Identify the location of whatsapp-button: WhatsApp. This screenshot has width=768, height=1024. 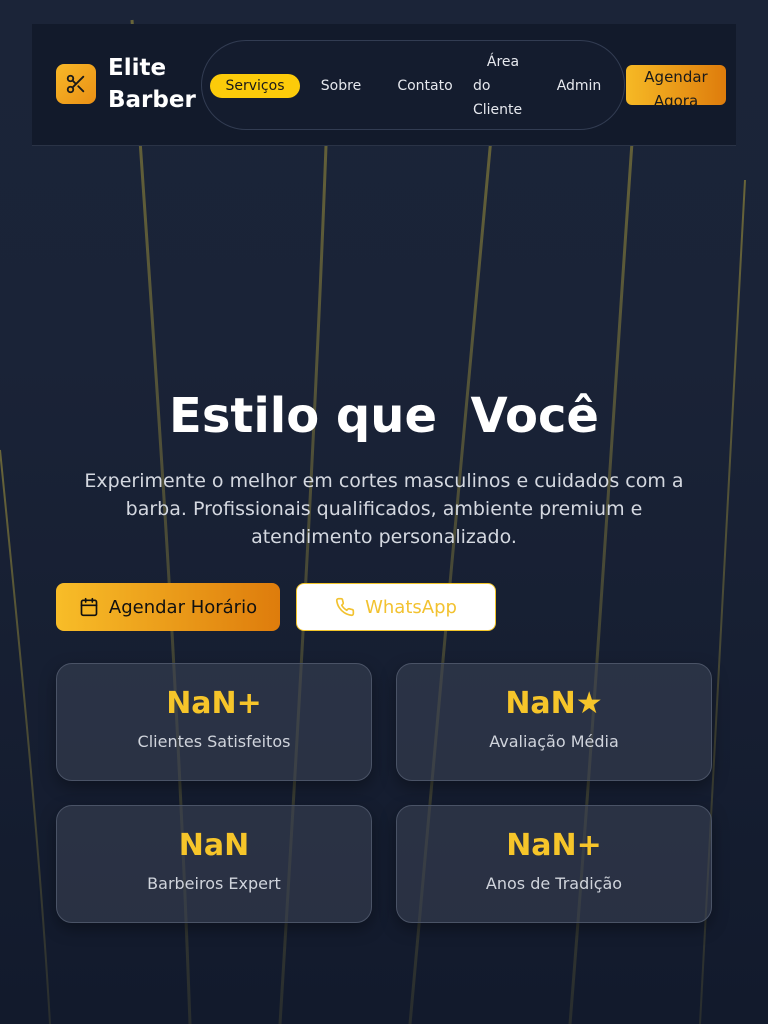
(396, 607).